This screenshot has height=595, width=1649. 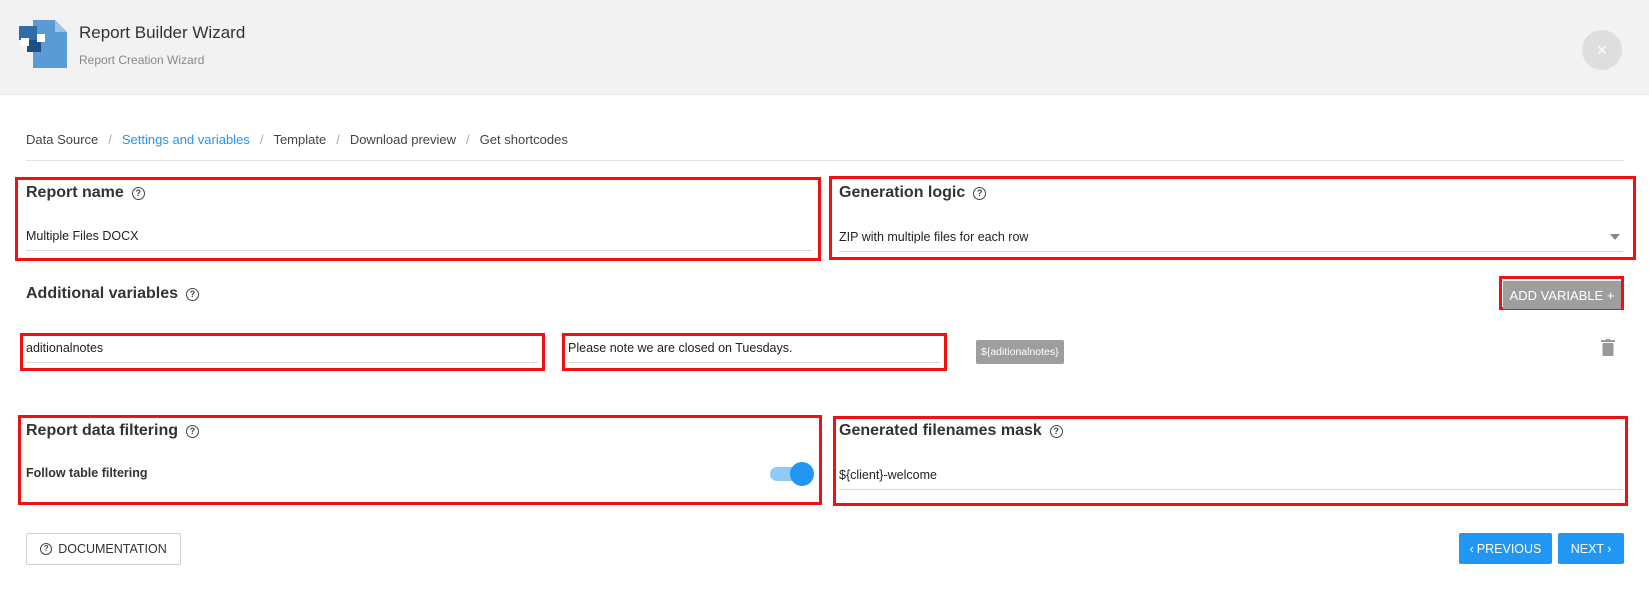 What do you see at coordinates (43, 44) in the screenshot?
I see `app-logo-icon` at bounding box center [43, 44].